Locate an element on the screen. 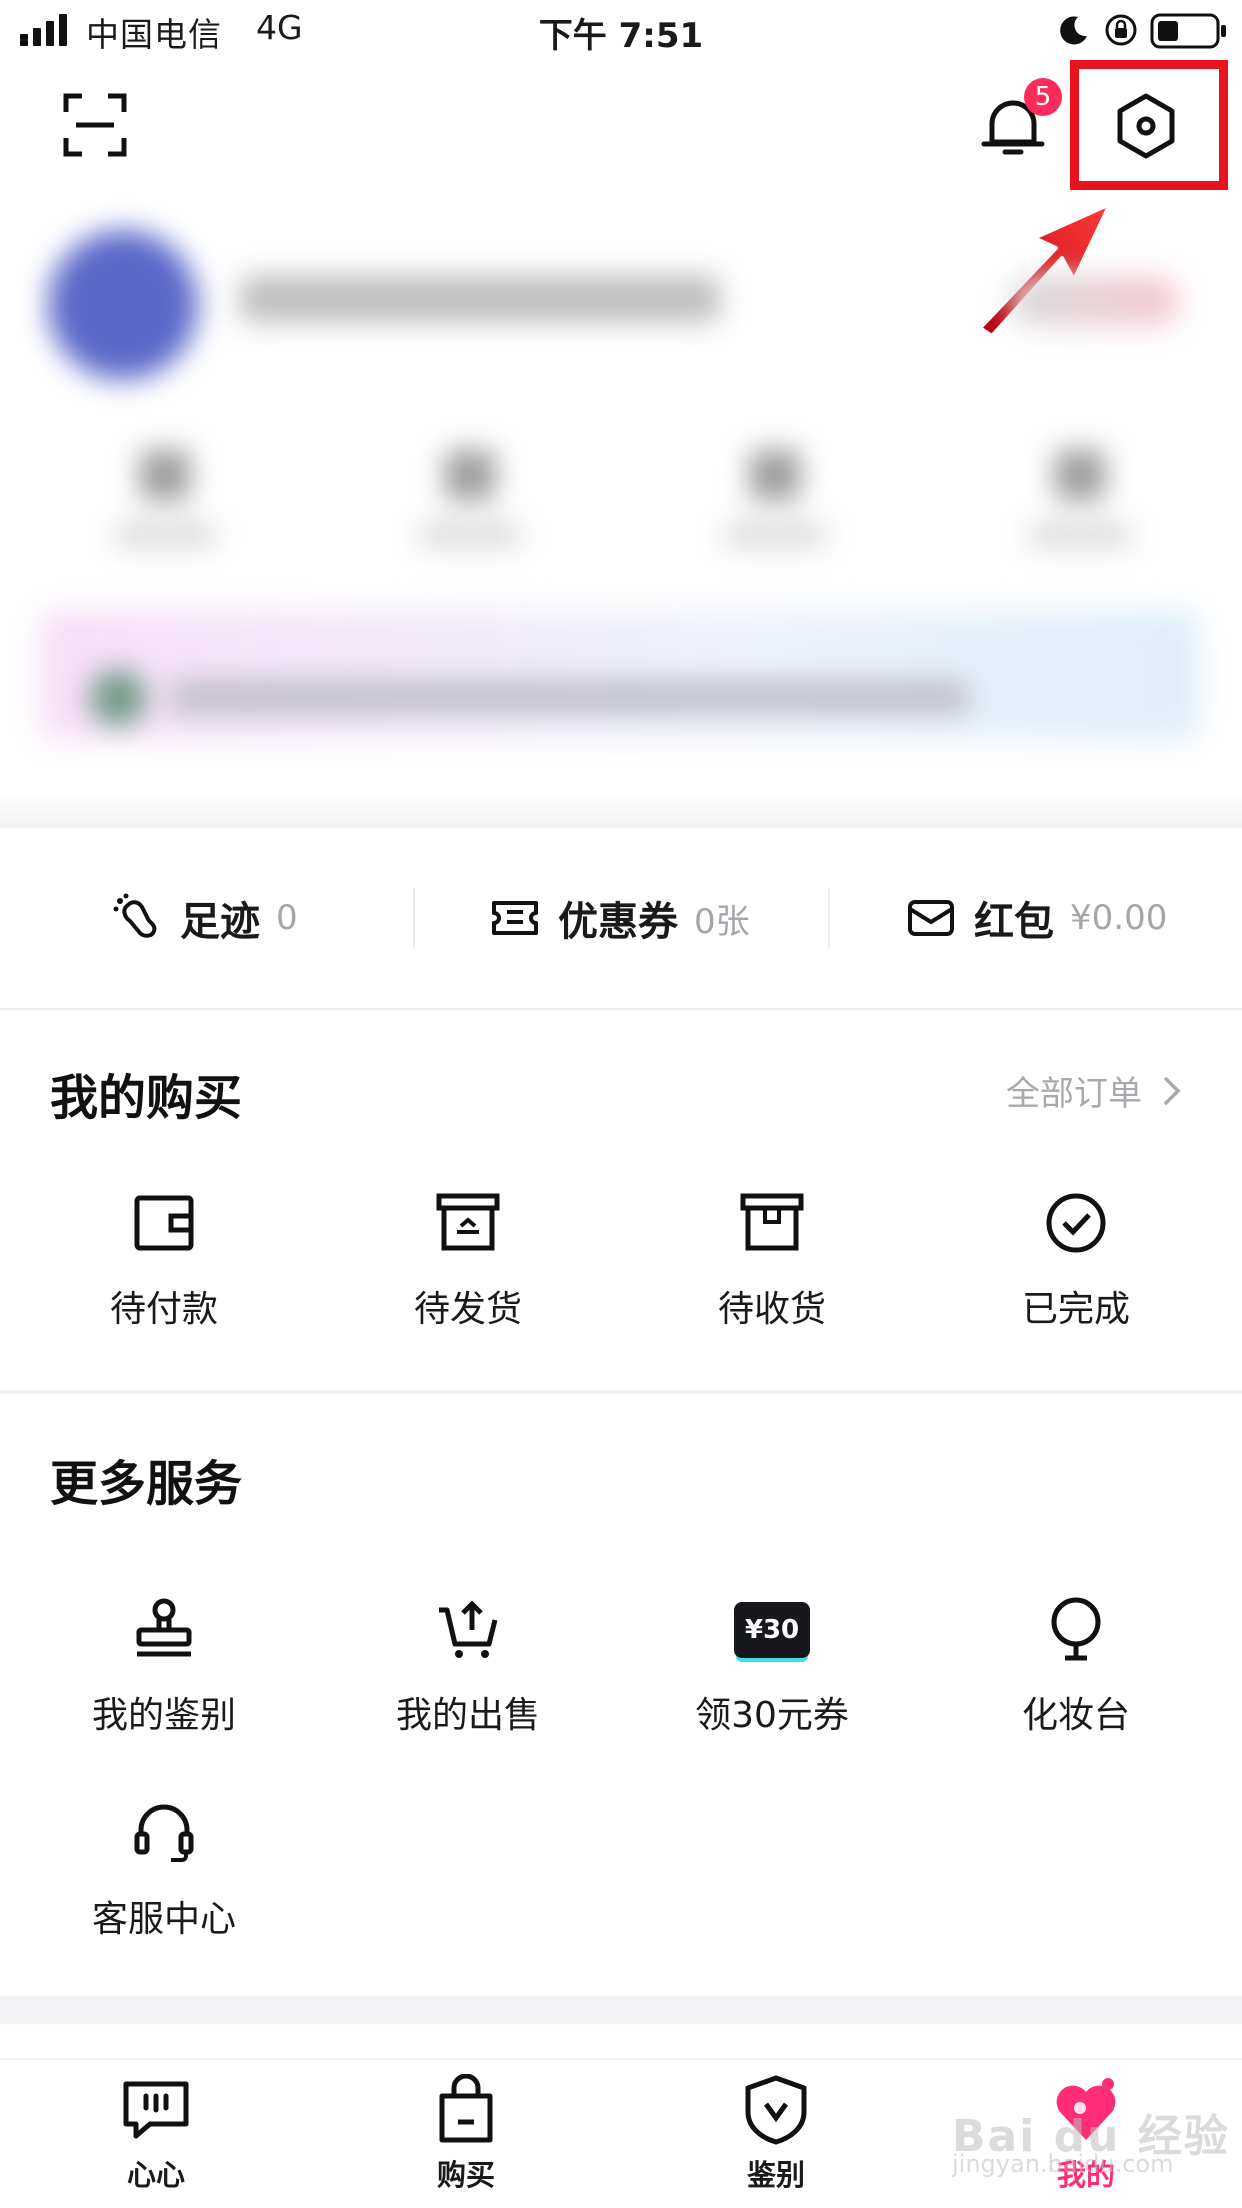 The image size is (1242, 2208). box-receive-icon is located at coordinates (772, 1222).